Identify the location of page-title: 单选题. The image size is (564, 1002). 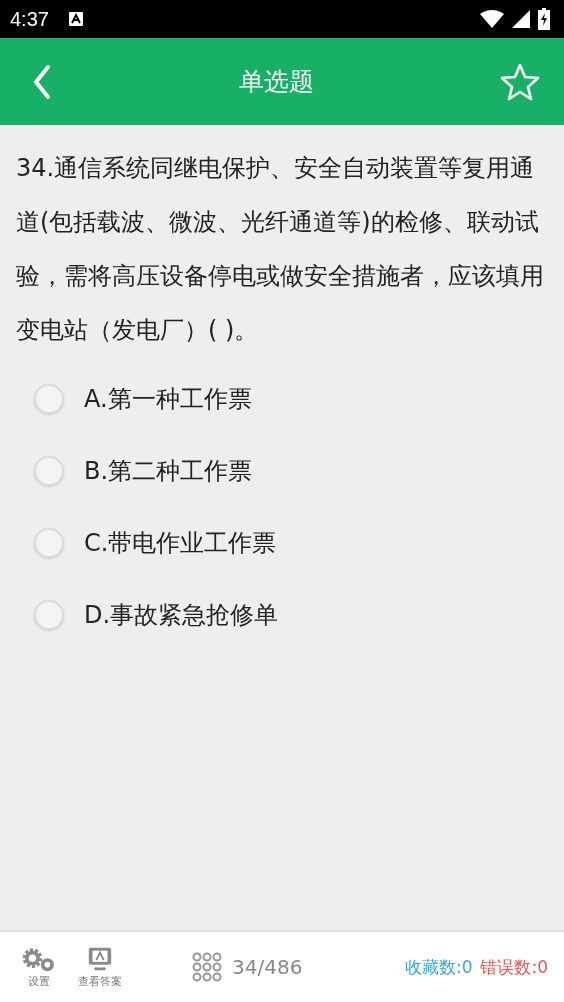
(276, 82).